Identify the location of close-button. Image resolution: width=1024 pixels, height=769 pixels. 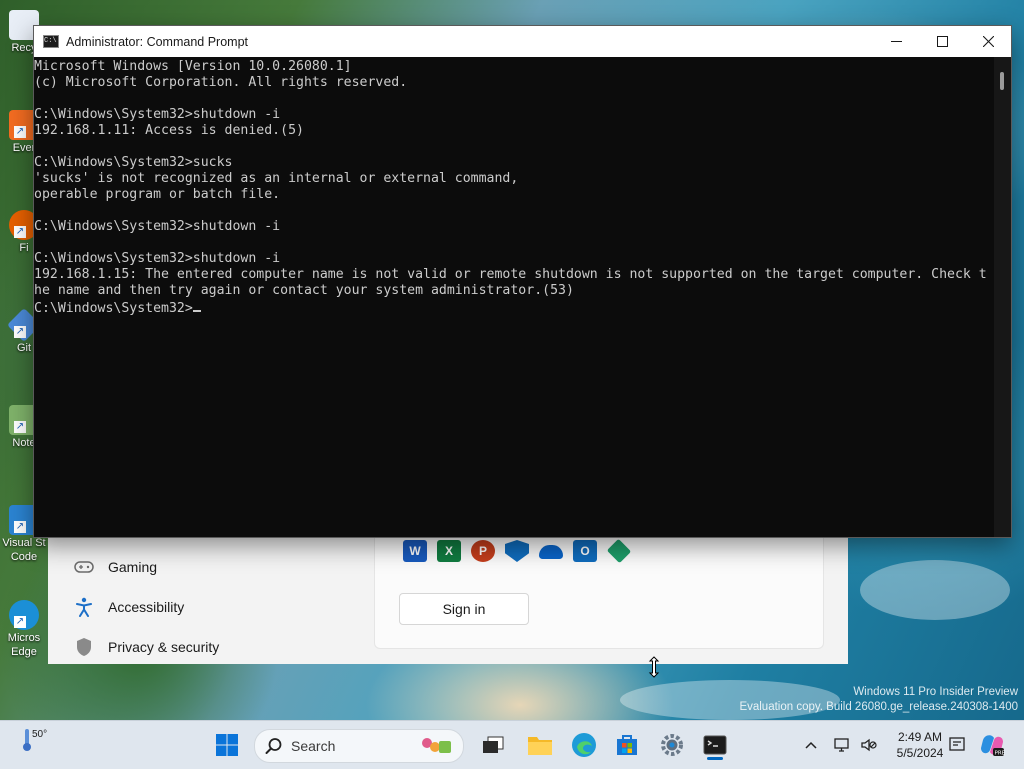
(988, 41).